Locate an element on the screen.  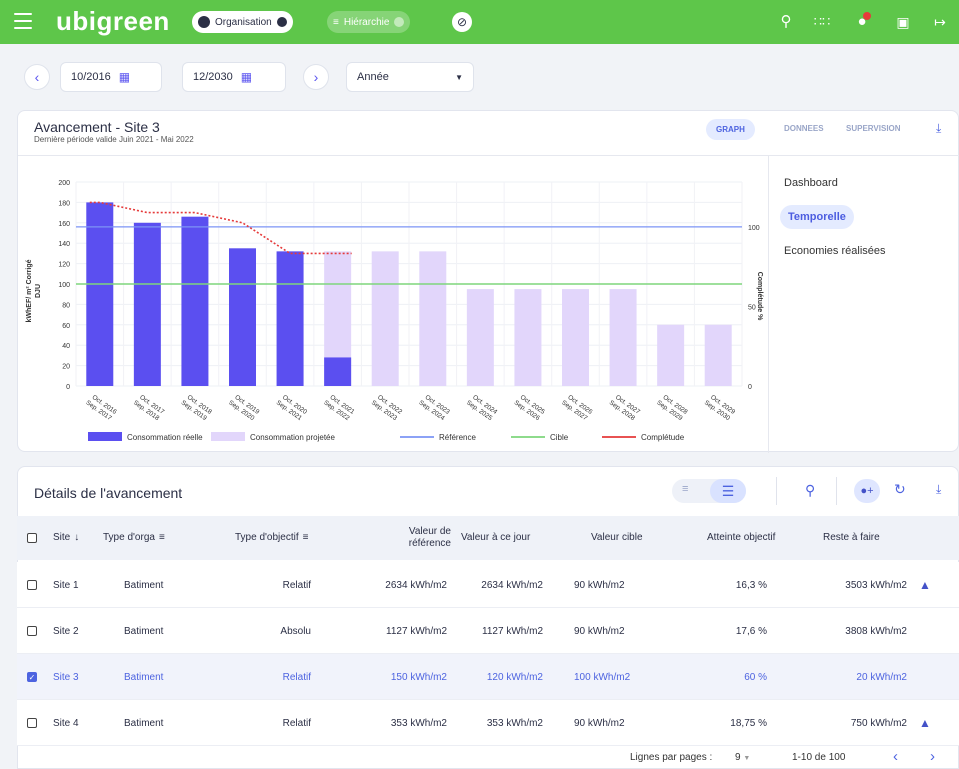
y-axis-label-2: DJU is located at coordinates (38, 291).